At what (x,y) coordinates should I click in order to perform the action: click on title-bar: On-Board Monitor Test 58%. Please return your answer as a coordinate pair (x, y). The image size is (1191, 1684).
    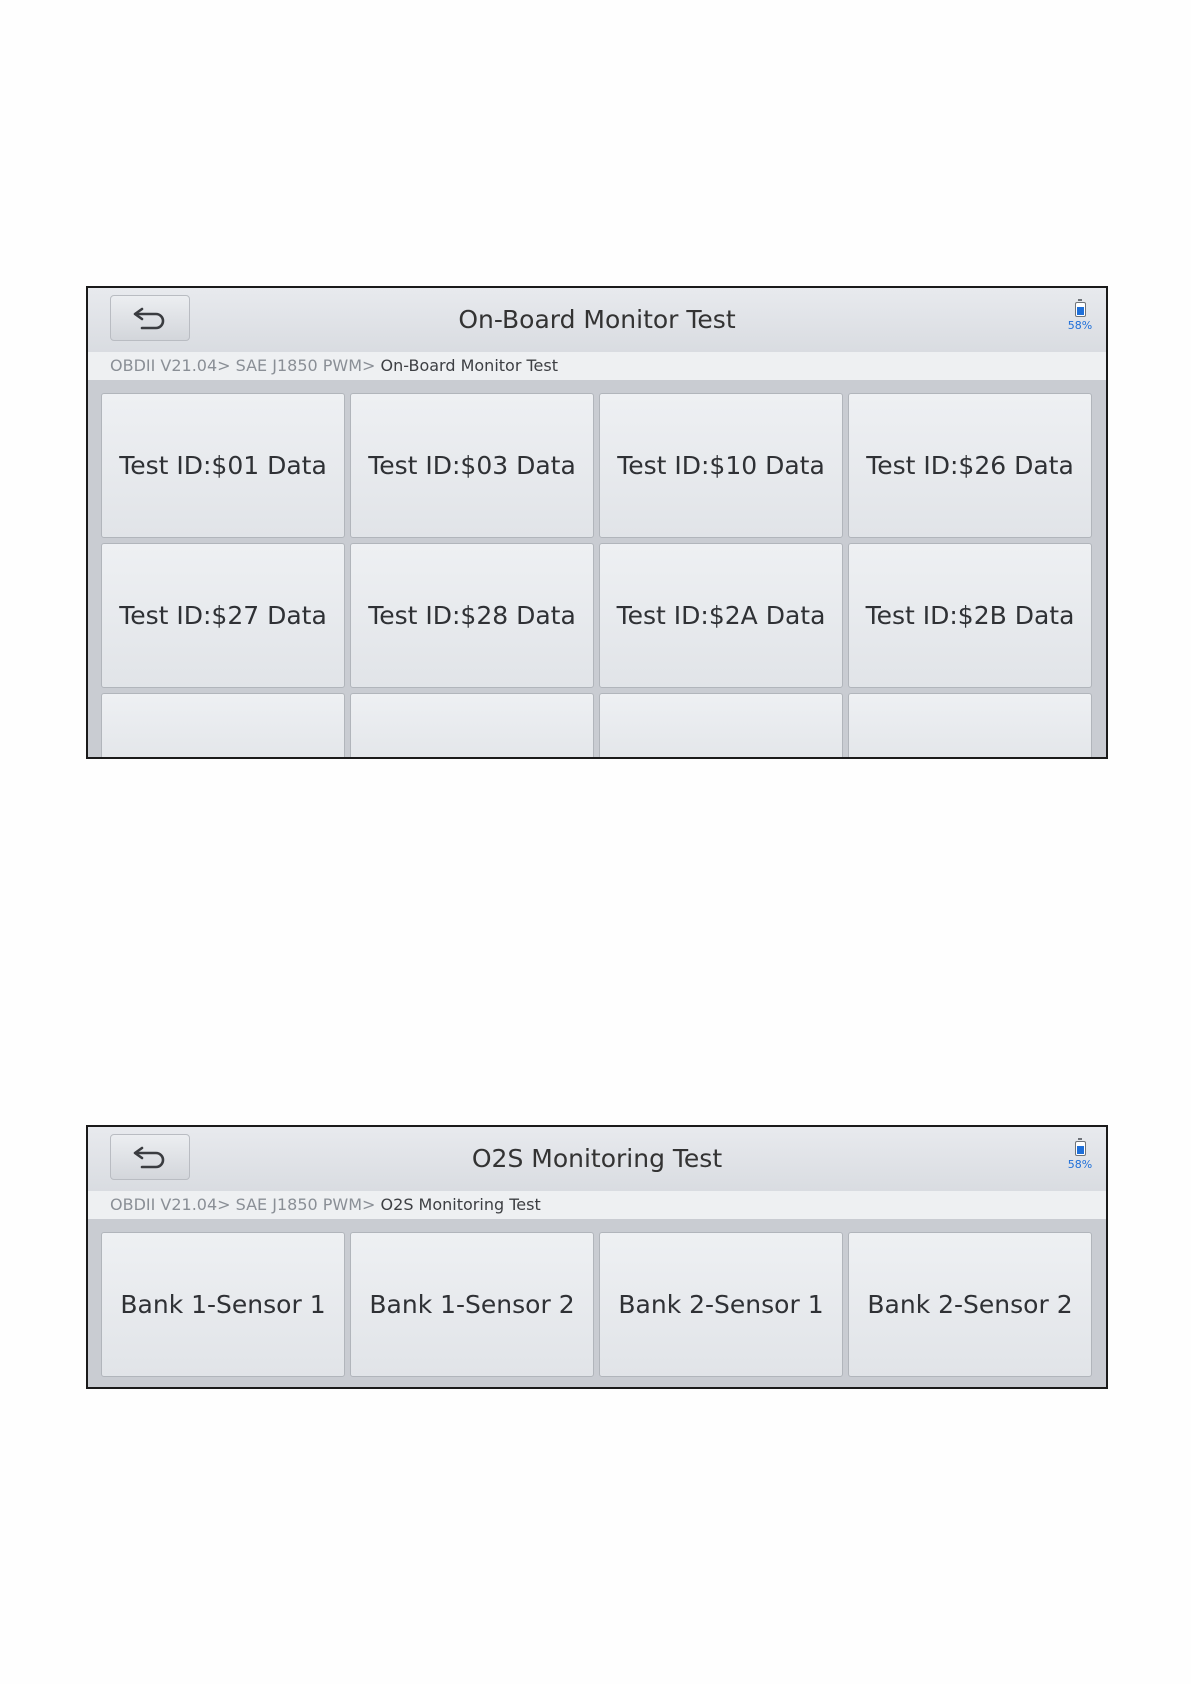
    Looking at the image, I should click on (597, 320).